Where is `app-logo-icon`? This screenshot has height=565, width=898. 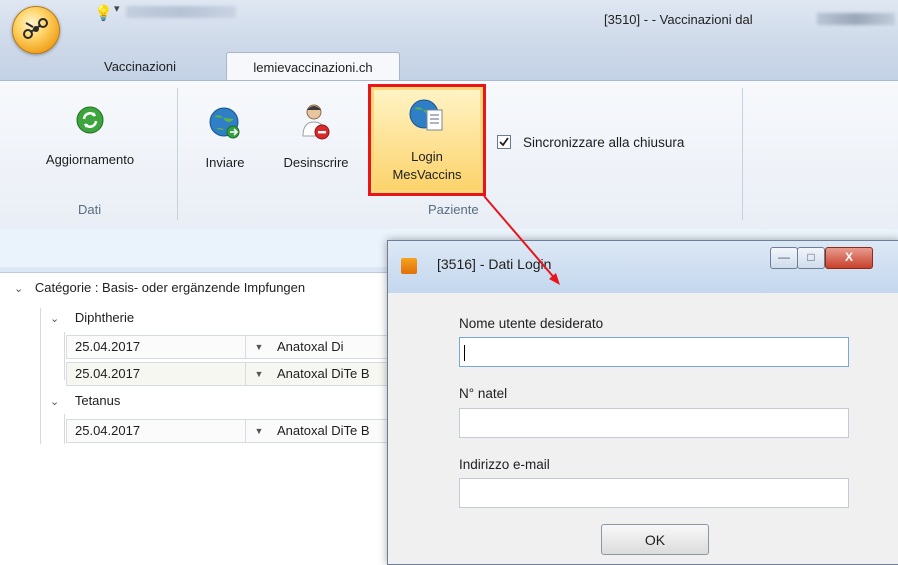 app-logo-icon is located at coordinates (35, 28).